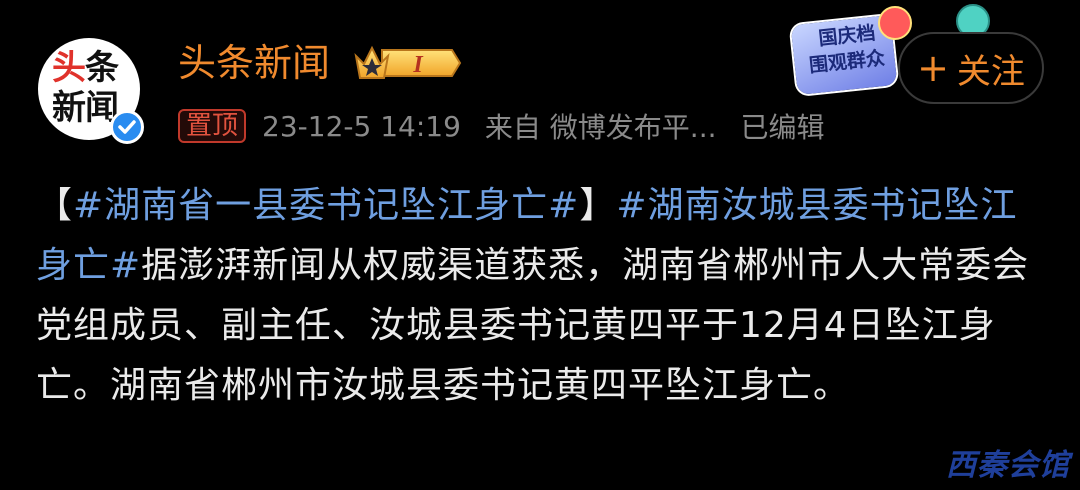  Describe the element at coordinates (254, 63) in the screenshot. I see `username: 头条新闻` at that location.